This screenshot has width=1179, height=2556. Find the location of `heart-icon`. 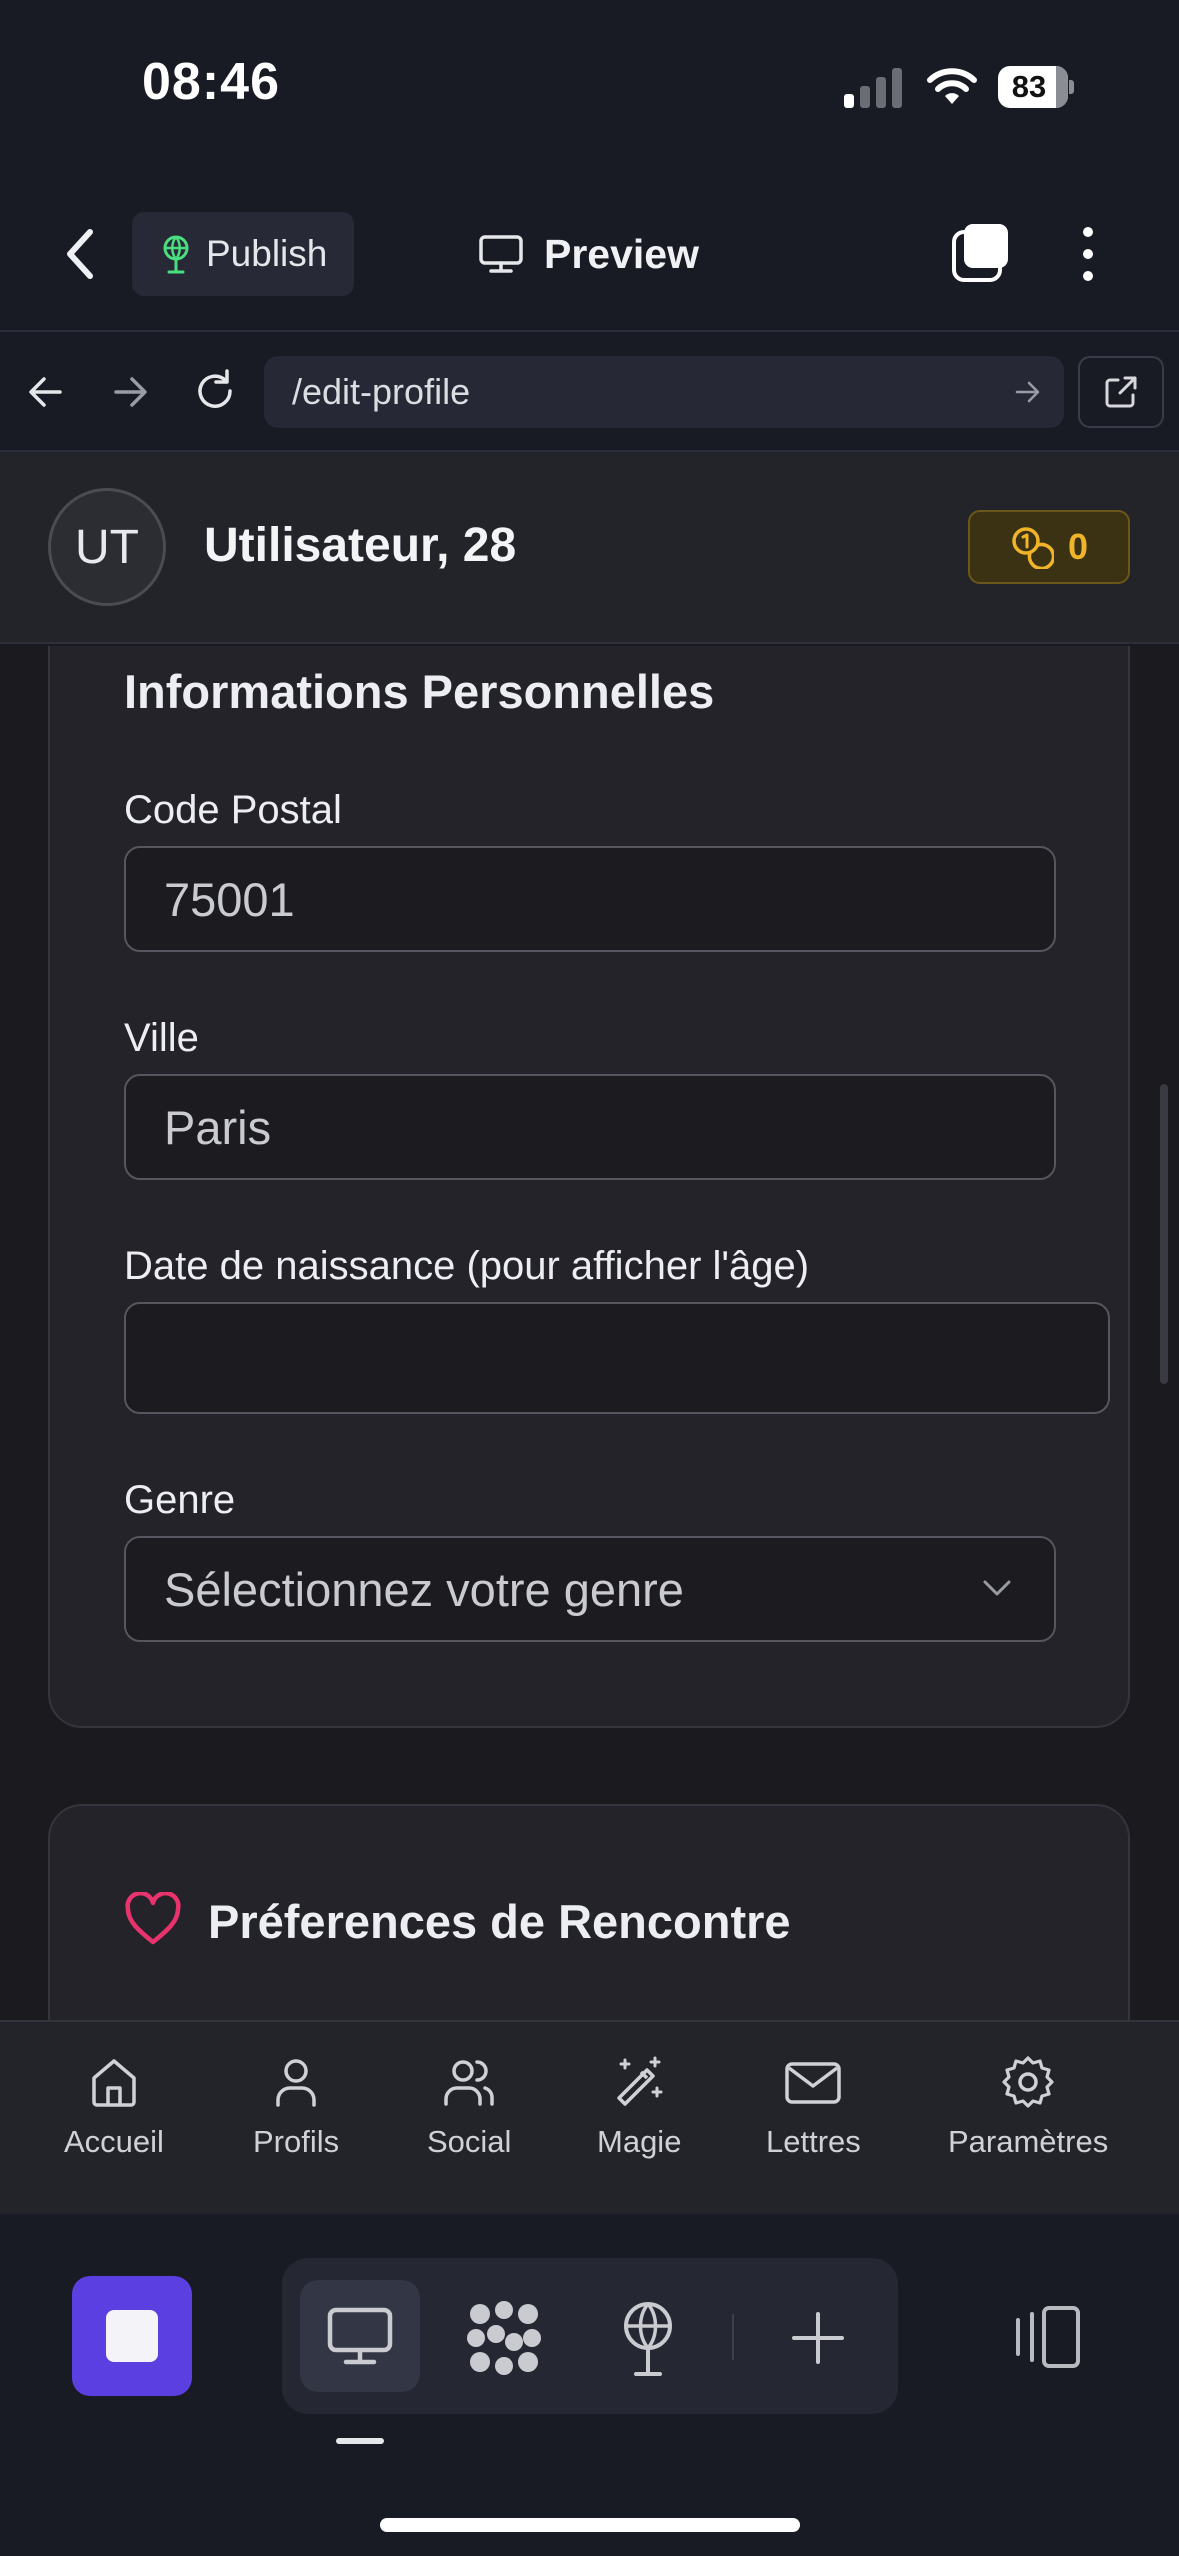

heart-icon is located at coordinates (153, 1919).